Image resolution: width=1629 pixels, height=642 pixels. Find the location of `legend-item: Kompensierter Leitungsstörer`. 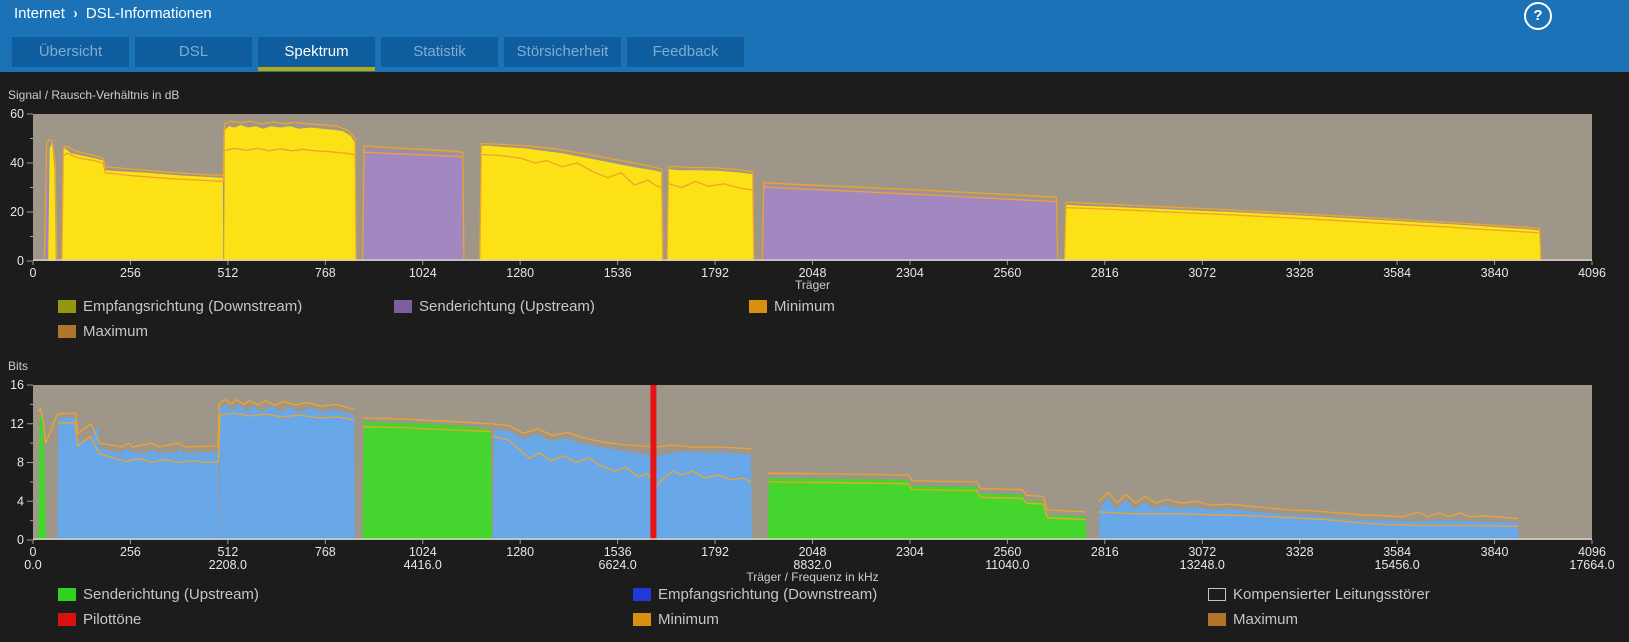

legend-item: Kompensierter Leitungsstörer is located at coordinates (1319, 594).